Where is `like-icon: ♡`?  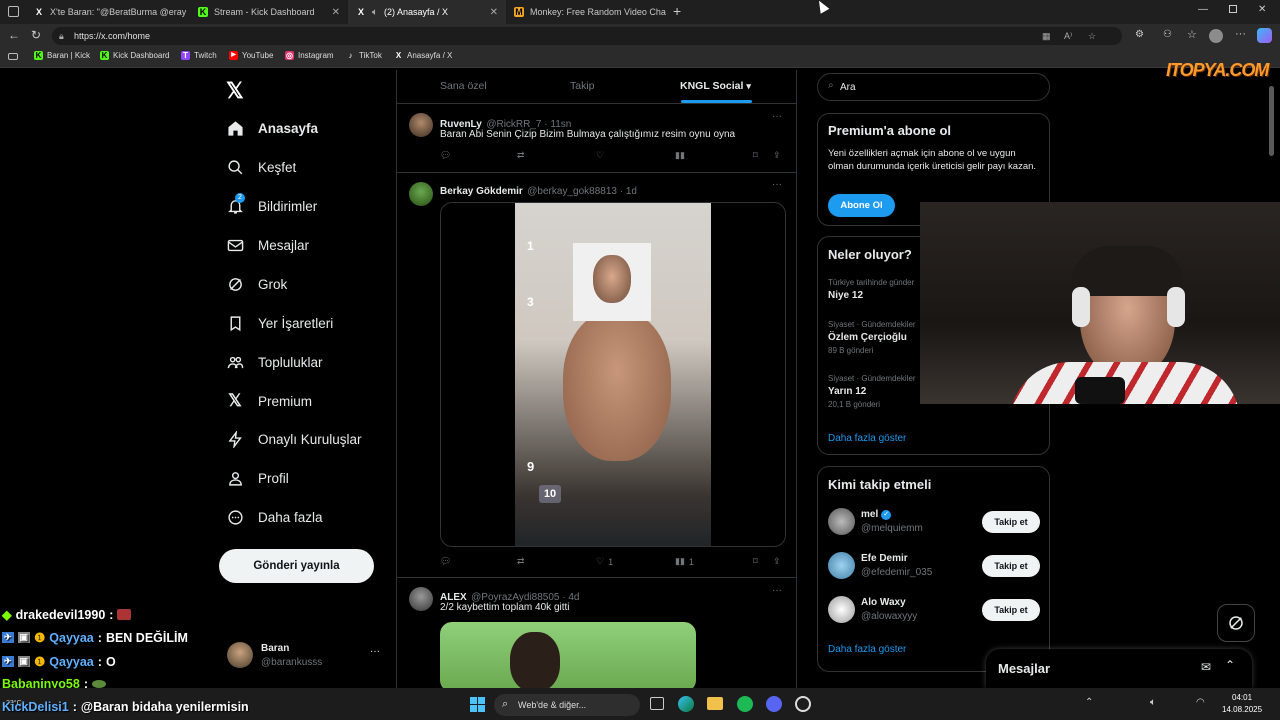
like-icon: ♡ is located at coordinates (600, 155).